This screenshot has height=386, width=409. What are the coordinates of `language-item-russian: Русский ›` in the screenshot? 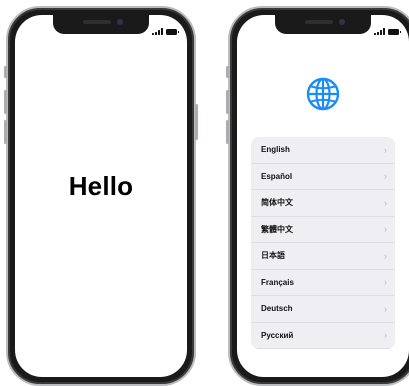 It's located at (323, 336).